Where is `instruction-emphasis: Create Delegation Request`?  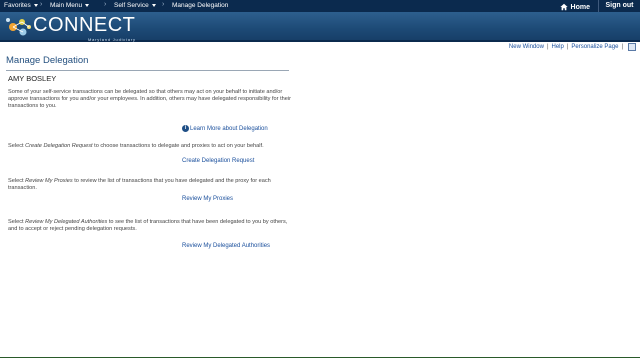
instruction-emphasis: Create Delegation Request is located at coordinates (59, 146).